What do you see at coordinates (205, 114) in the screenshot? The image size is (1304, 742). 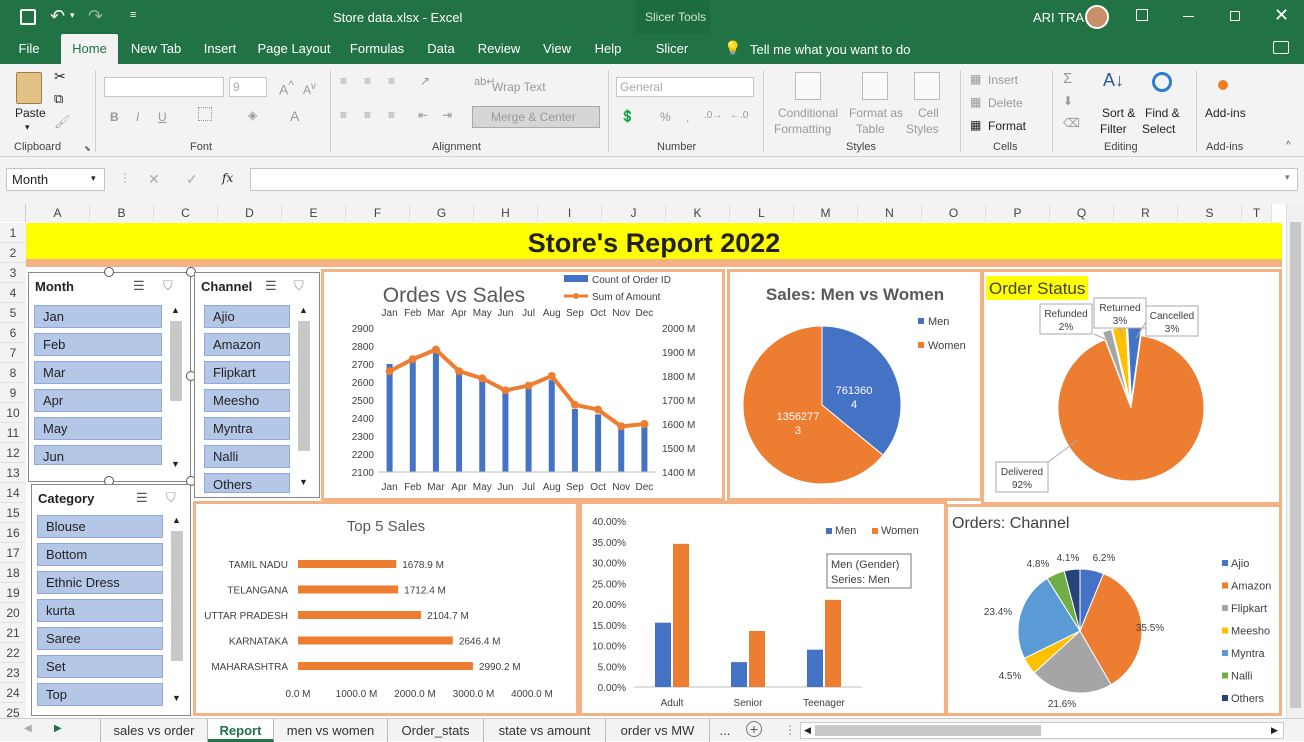 I see `borders-icon` at bounding box center [205, 114].